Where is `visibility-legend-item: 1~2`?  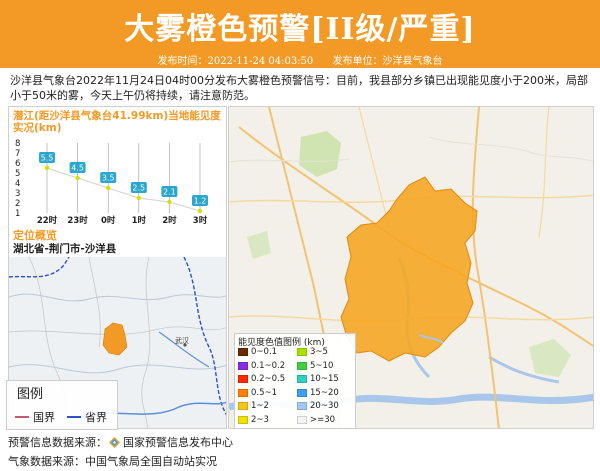
visibility-legend-item: 1~2 is located at coordinates (253, 406).